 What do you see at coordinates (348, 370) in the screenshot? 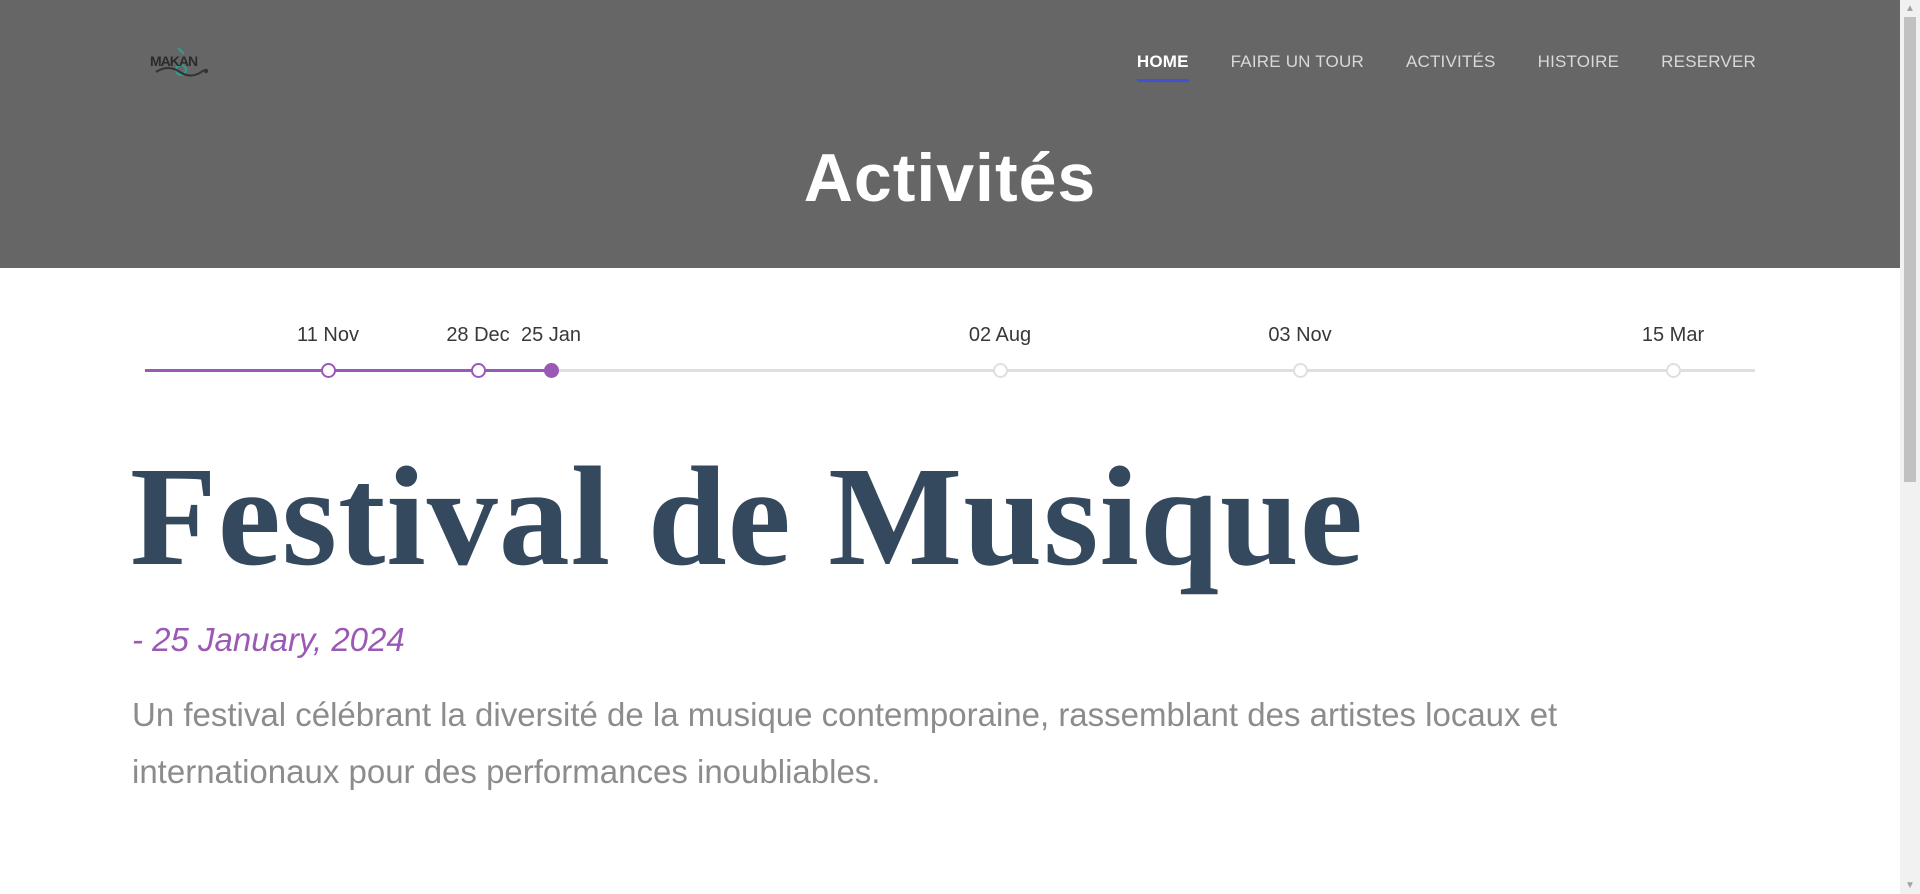
I see `timeline-progress-fill` at bounding box center [348, 370].